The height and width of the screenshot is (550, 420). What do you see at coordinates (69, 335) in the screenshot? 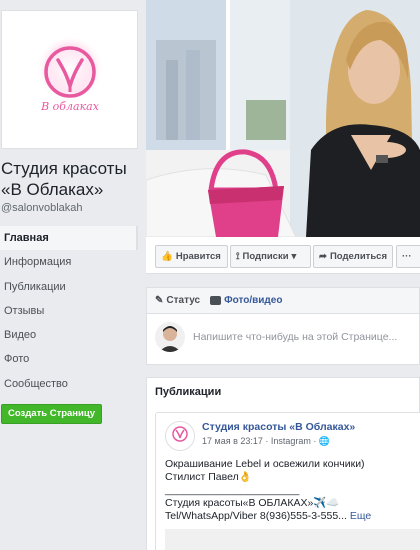
I see `nav-item-videos: Видео` at bounding box center [69, 335].